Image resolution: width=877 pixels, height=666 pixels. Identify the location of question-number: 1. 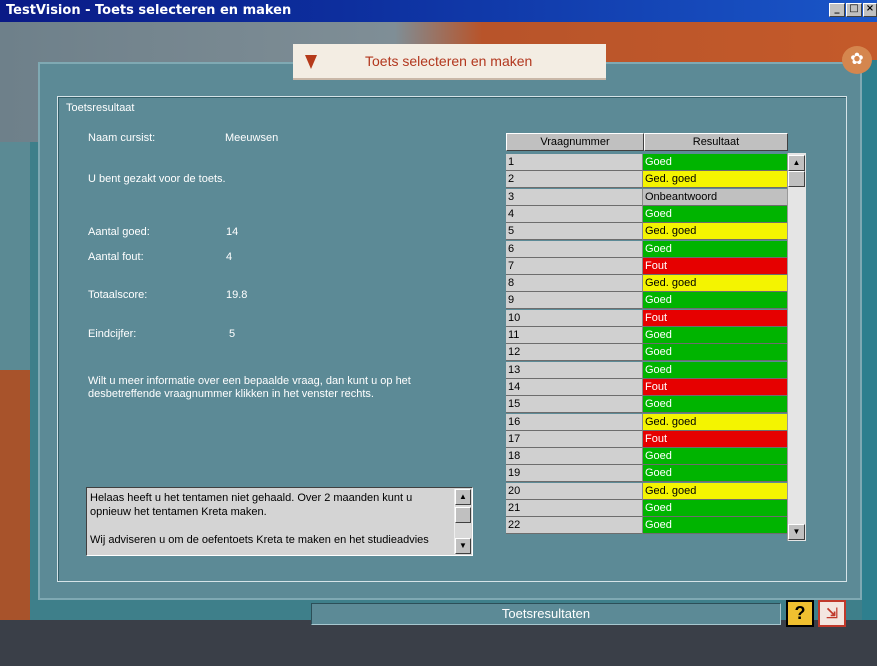
(574, 162).